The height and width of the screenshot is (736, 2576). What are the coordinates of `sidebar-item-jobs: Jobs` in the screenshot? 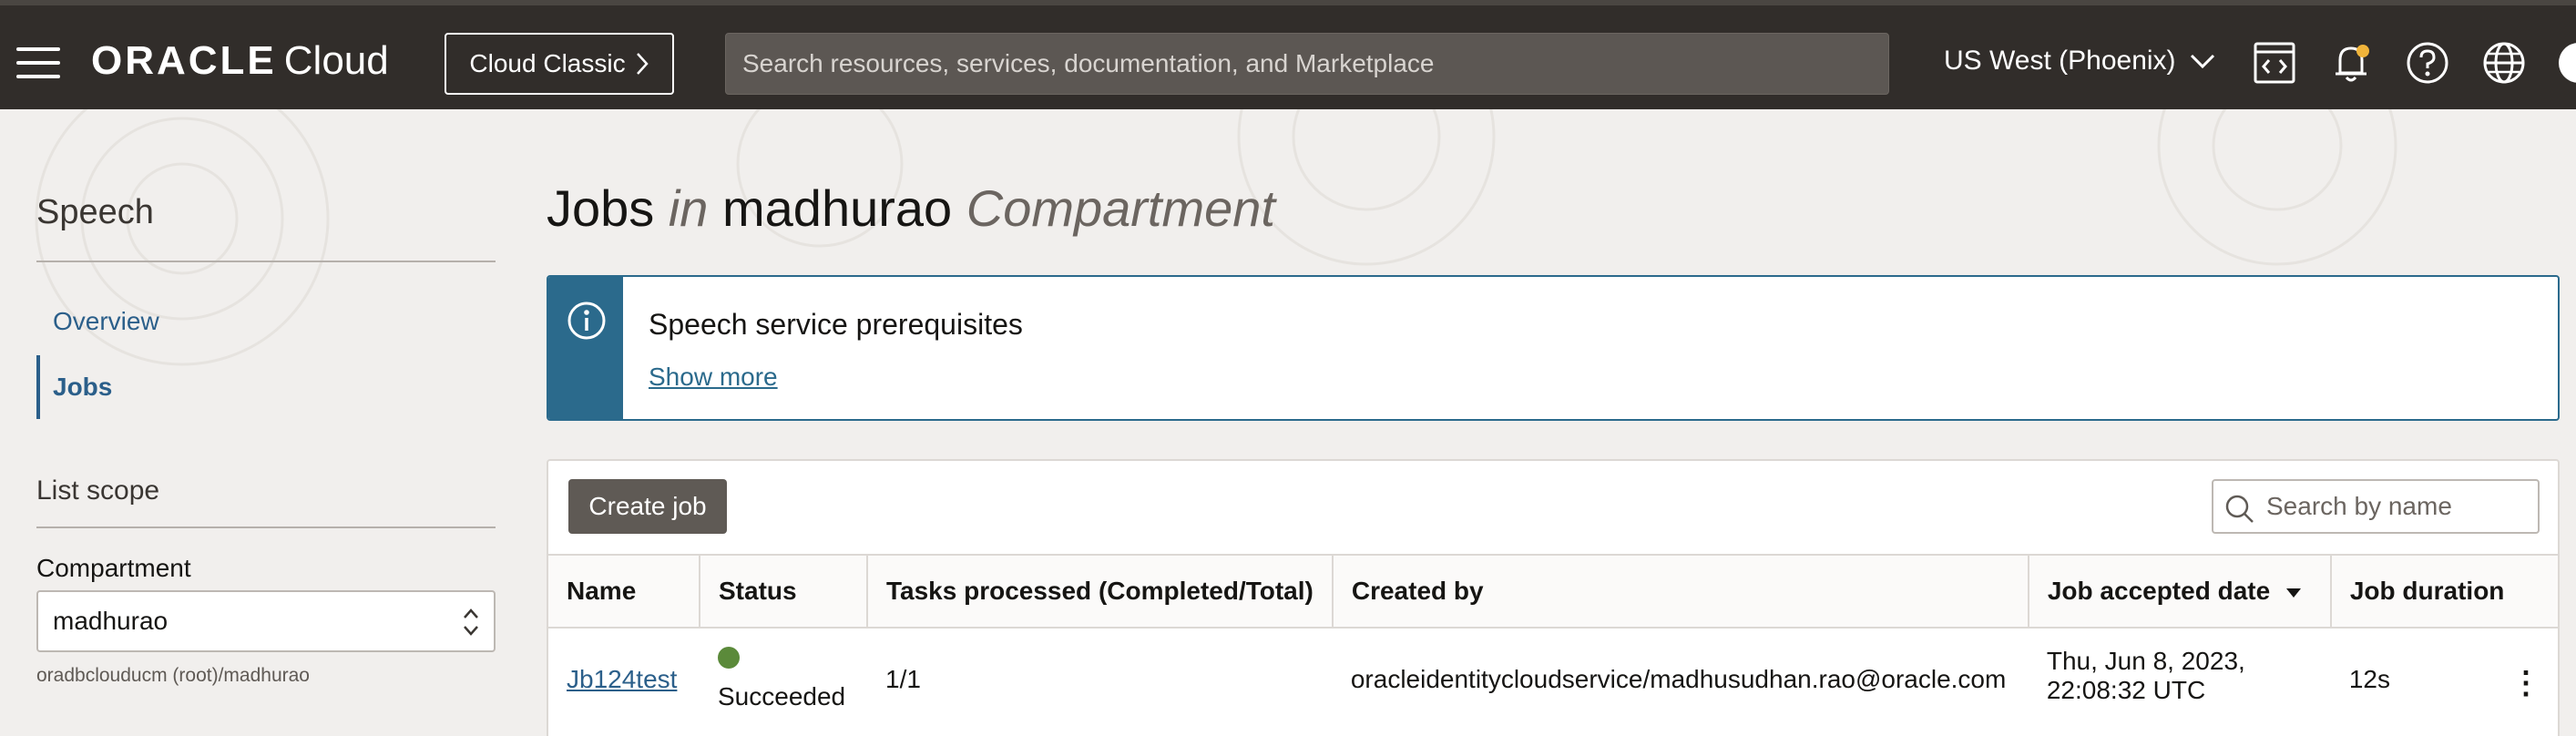 It's located at (266, 387).